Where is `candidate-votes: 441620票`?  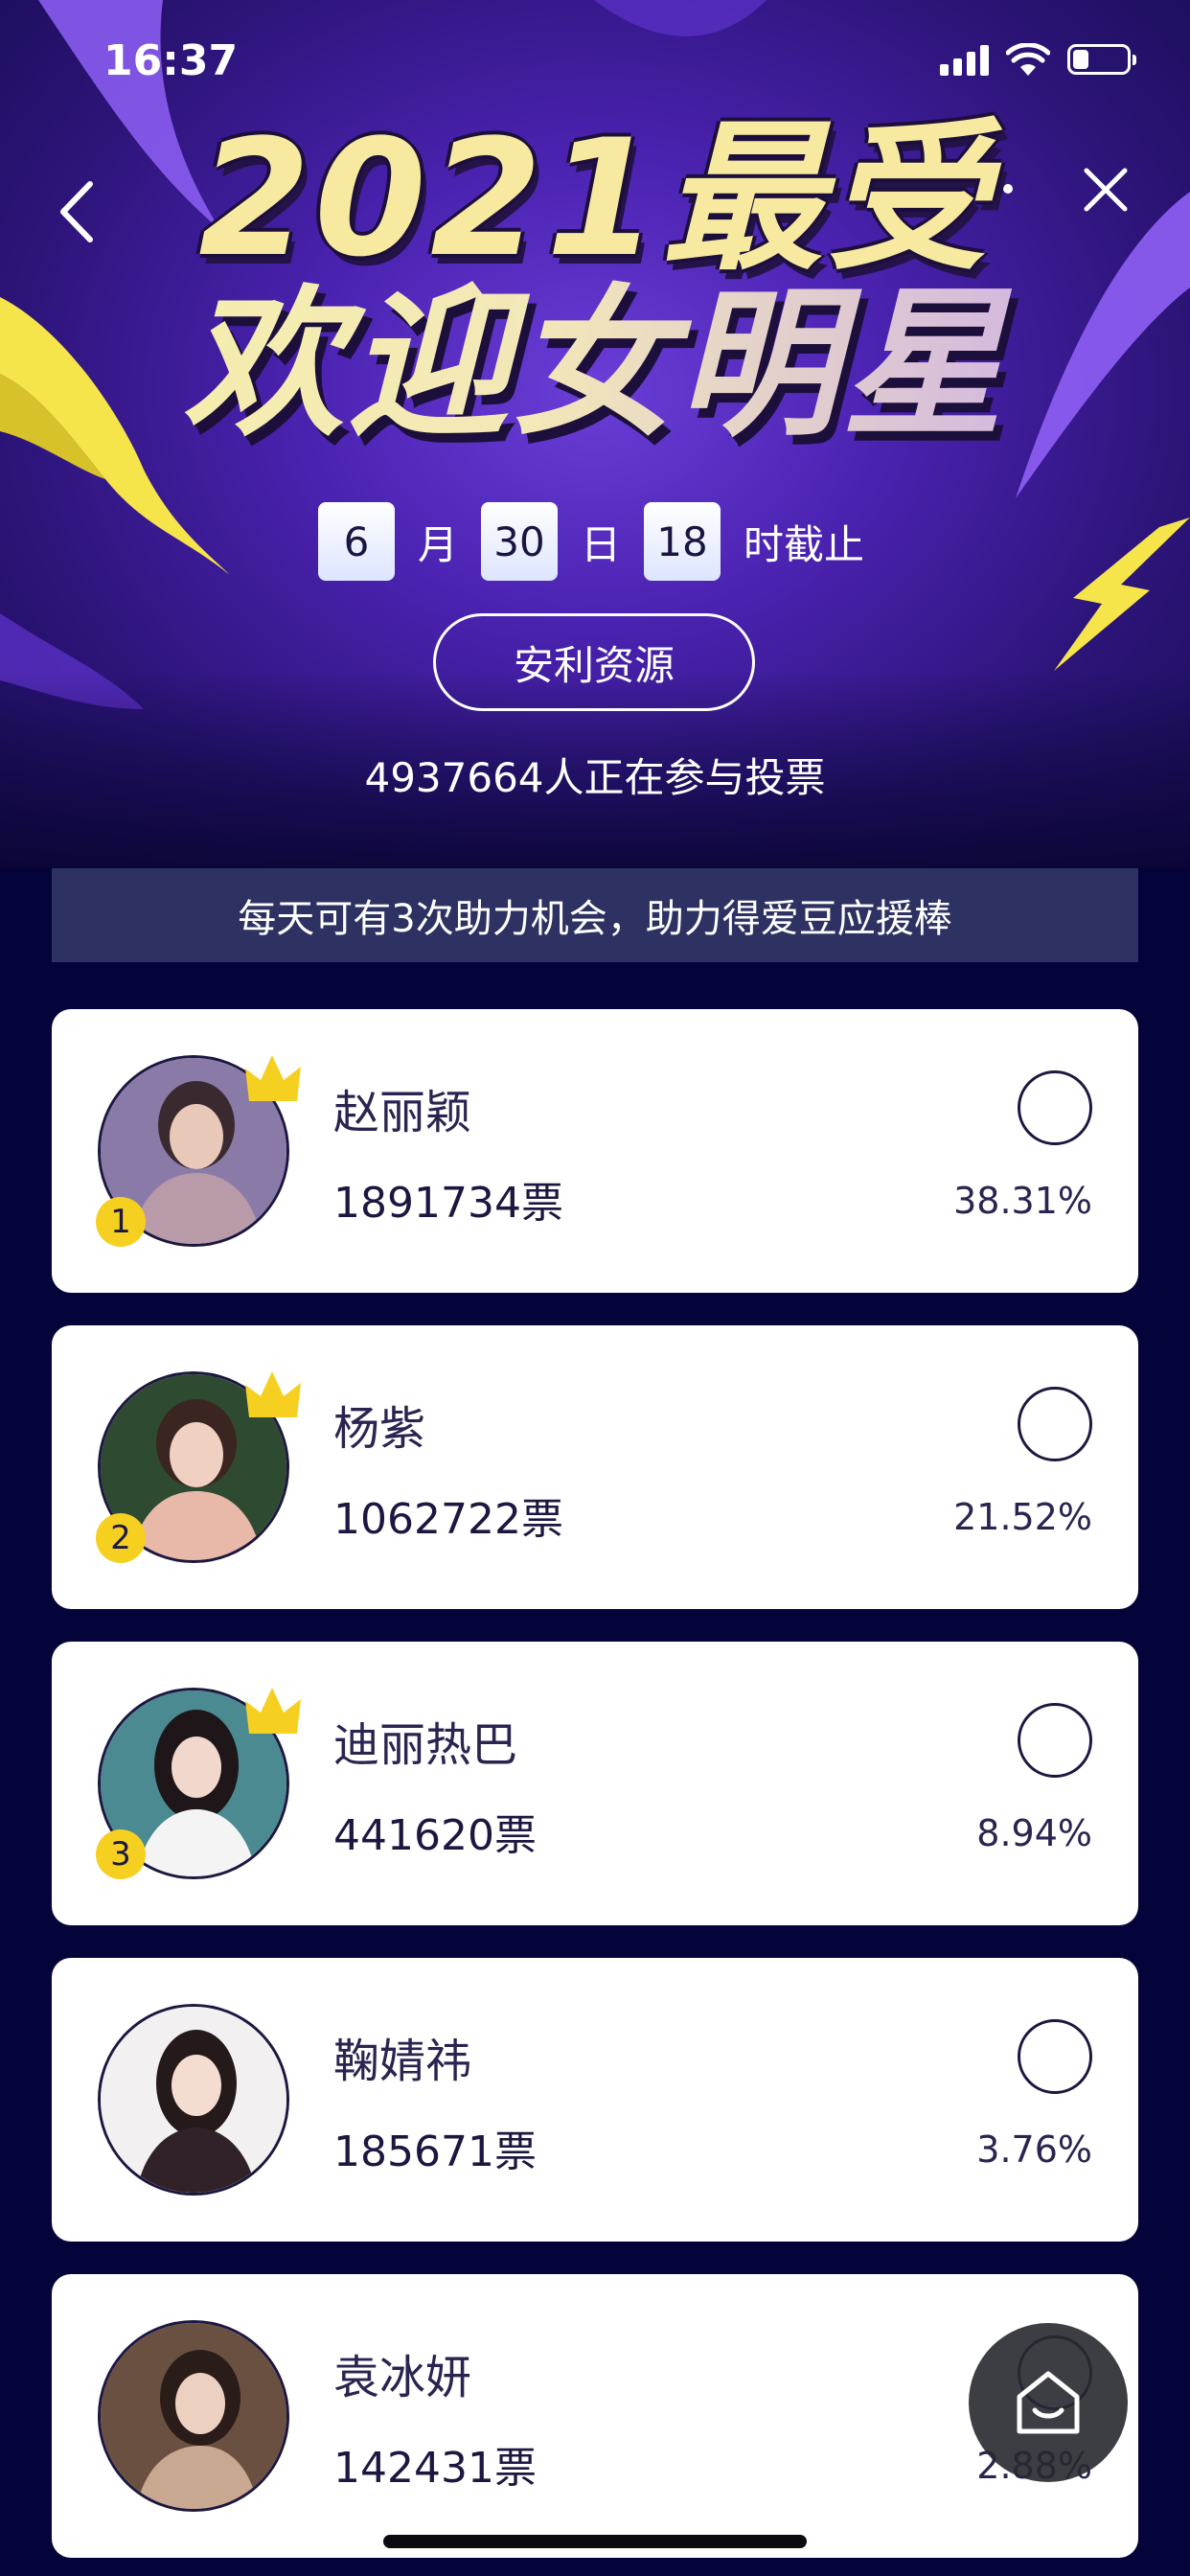
candidate-votes: 441620票 is located at coordinates (435, 1835).